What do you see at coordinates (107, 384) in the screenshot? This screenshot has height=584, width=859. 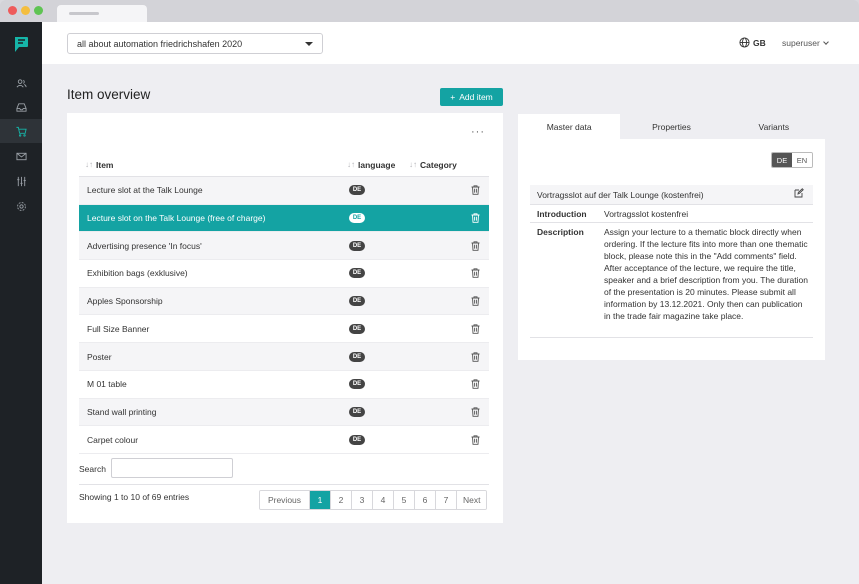 I see `item-name: M 01 table` at bounding box center [107, 384].